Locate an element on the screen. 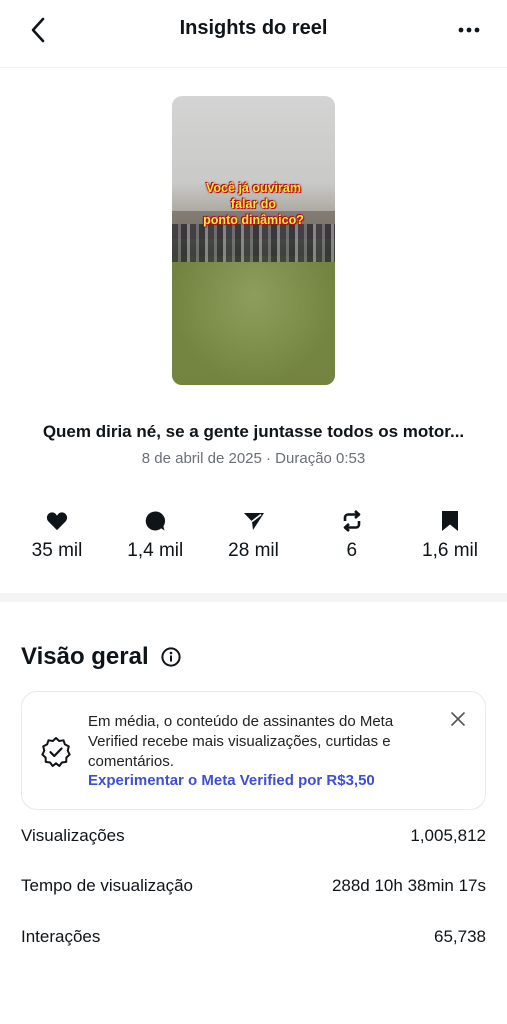 The width and height of the screenshot is (507, 1024). overlay-line: falar do is located at coordinates (253, 204).